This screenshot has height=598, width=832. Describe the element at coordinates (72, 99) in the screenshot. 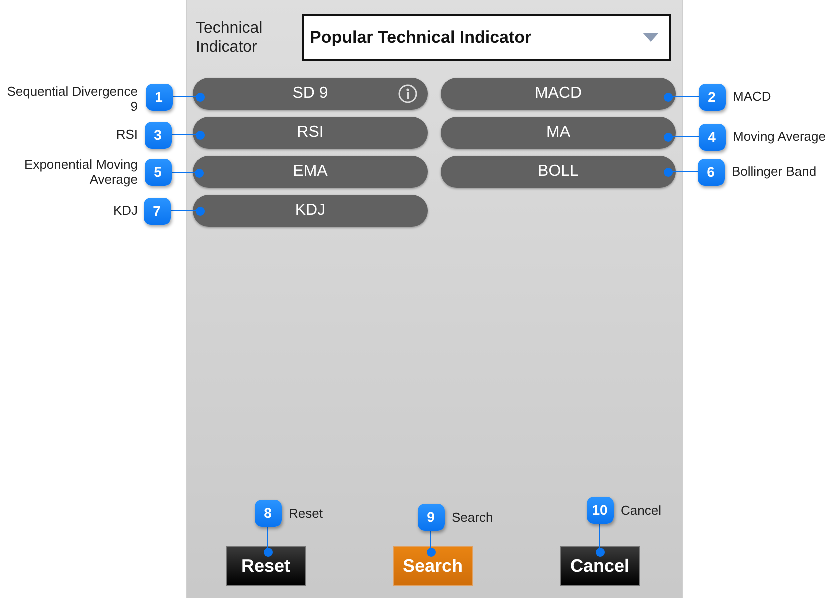

I see `callout-label: Sequential Divergence 9` at that location.